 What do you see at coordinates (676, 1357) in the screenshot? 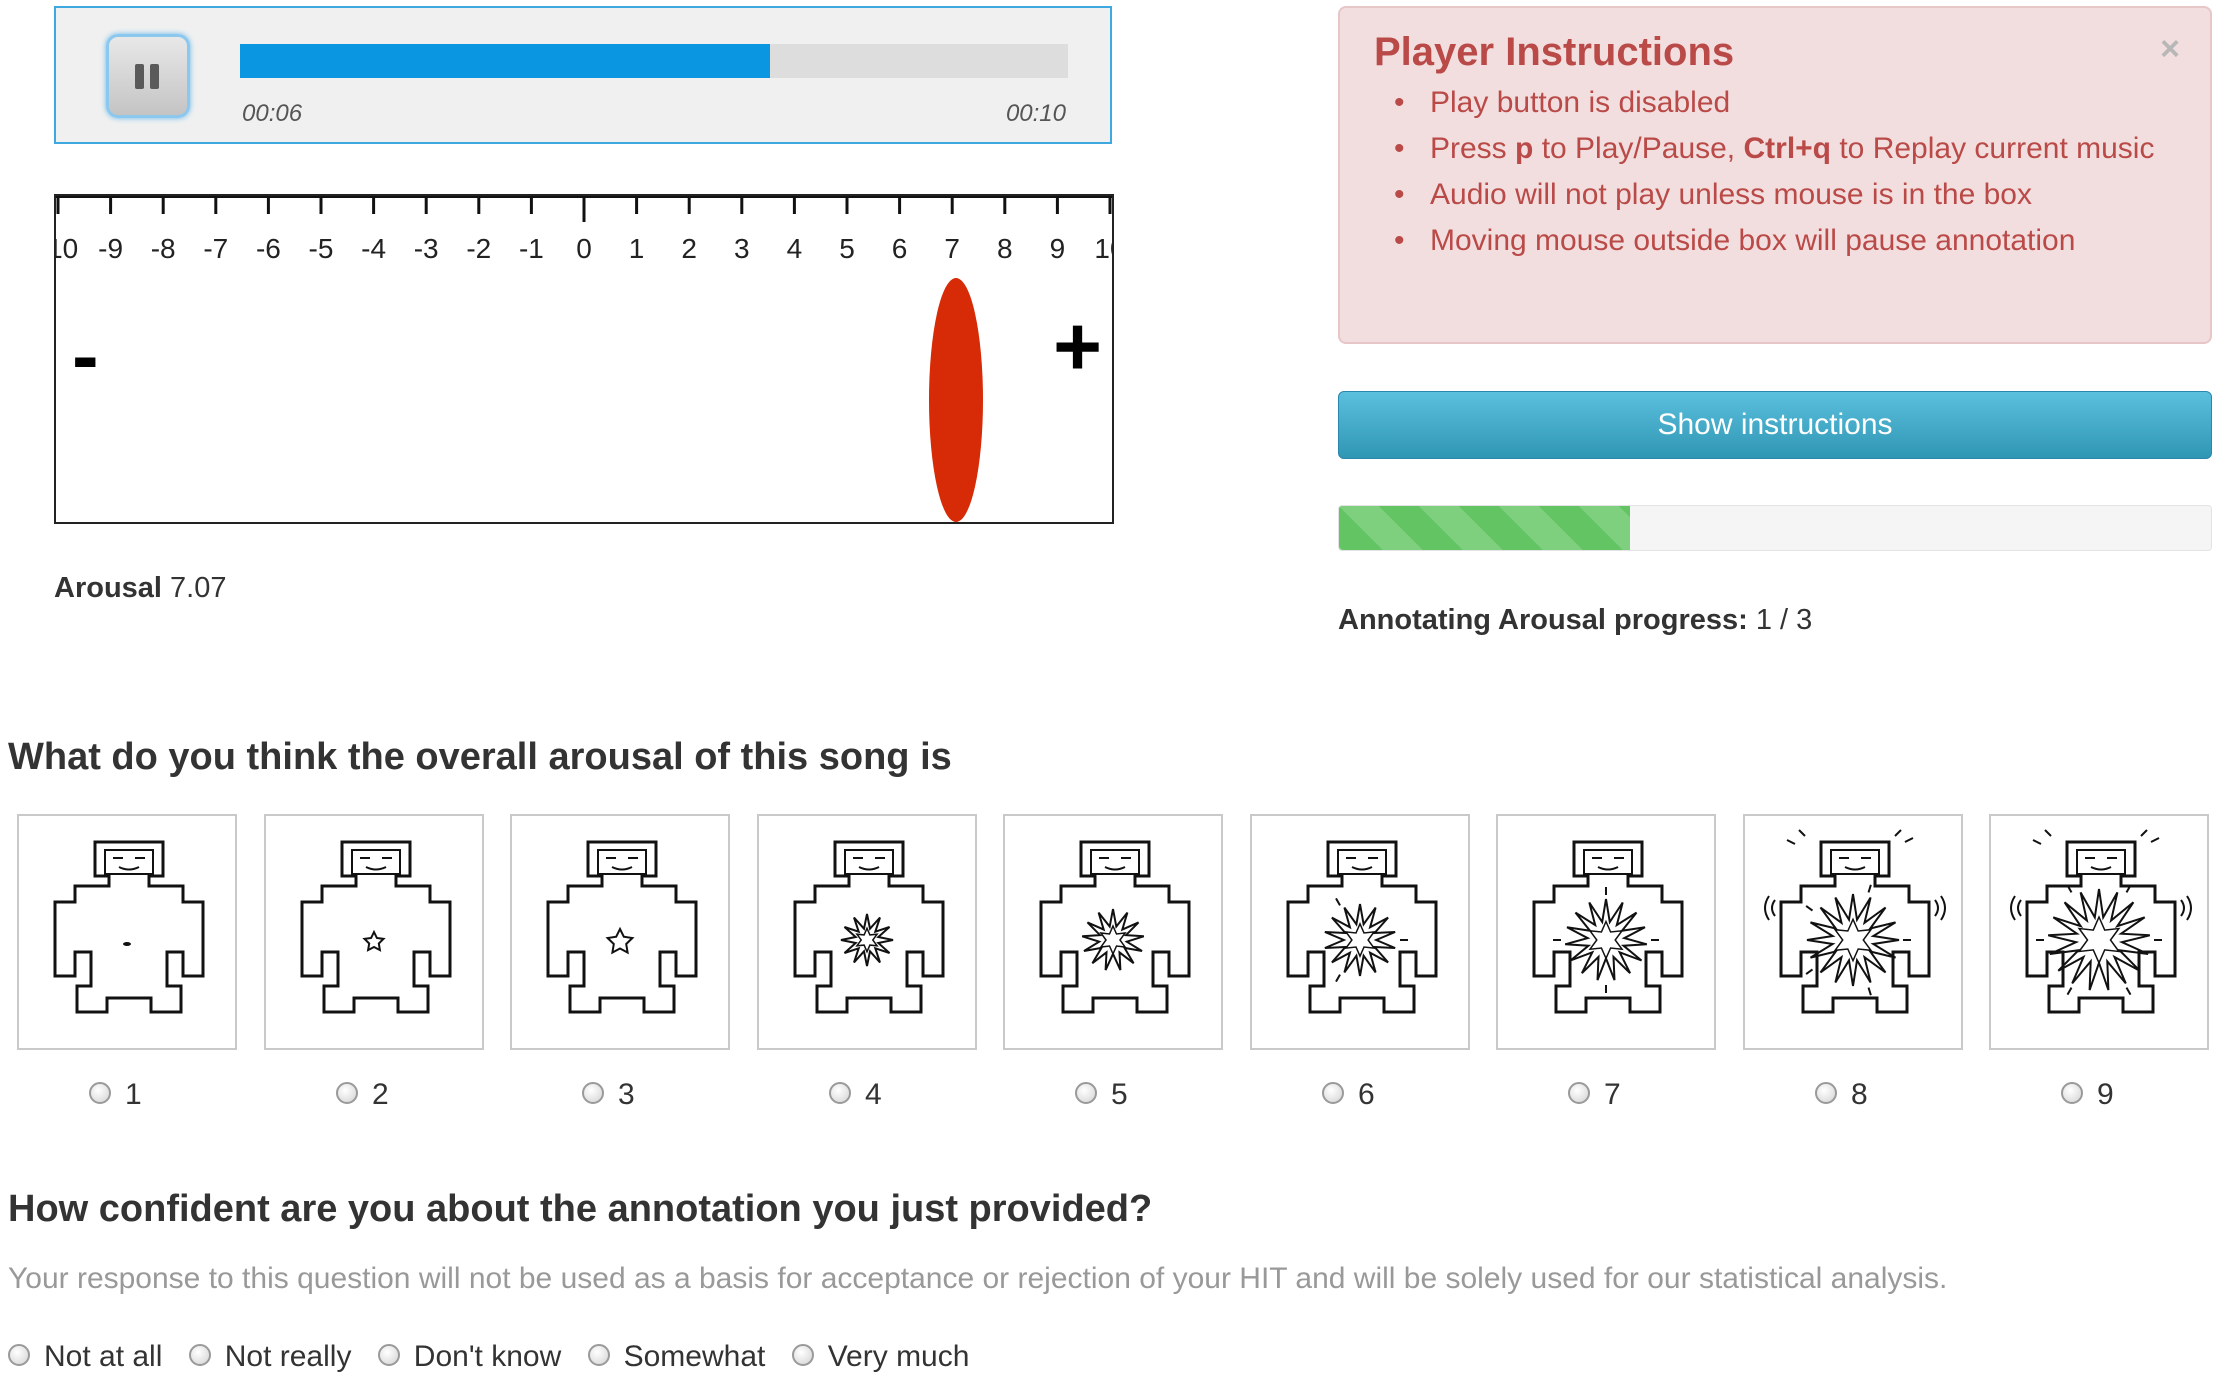
I see `confidence-option-somewhat: Somewhat` at bounding box center [676, 1357].